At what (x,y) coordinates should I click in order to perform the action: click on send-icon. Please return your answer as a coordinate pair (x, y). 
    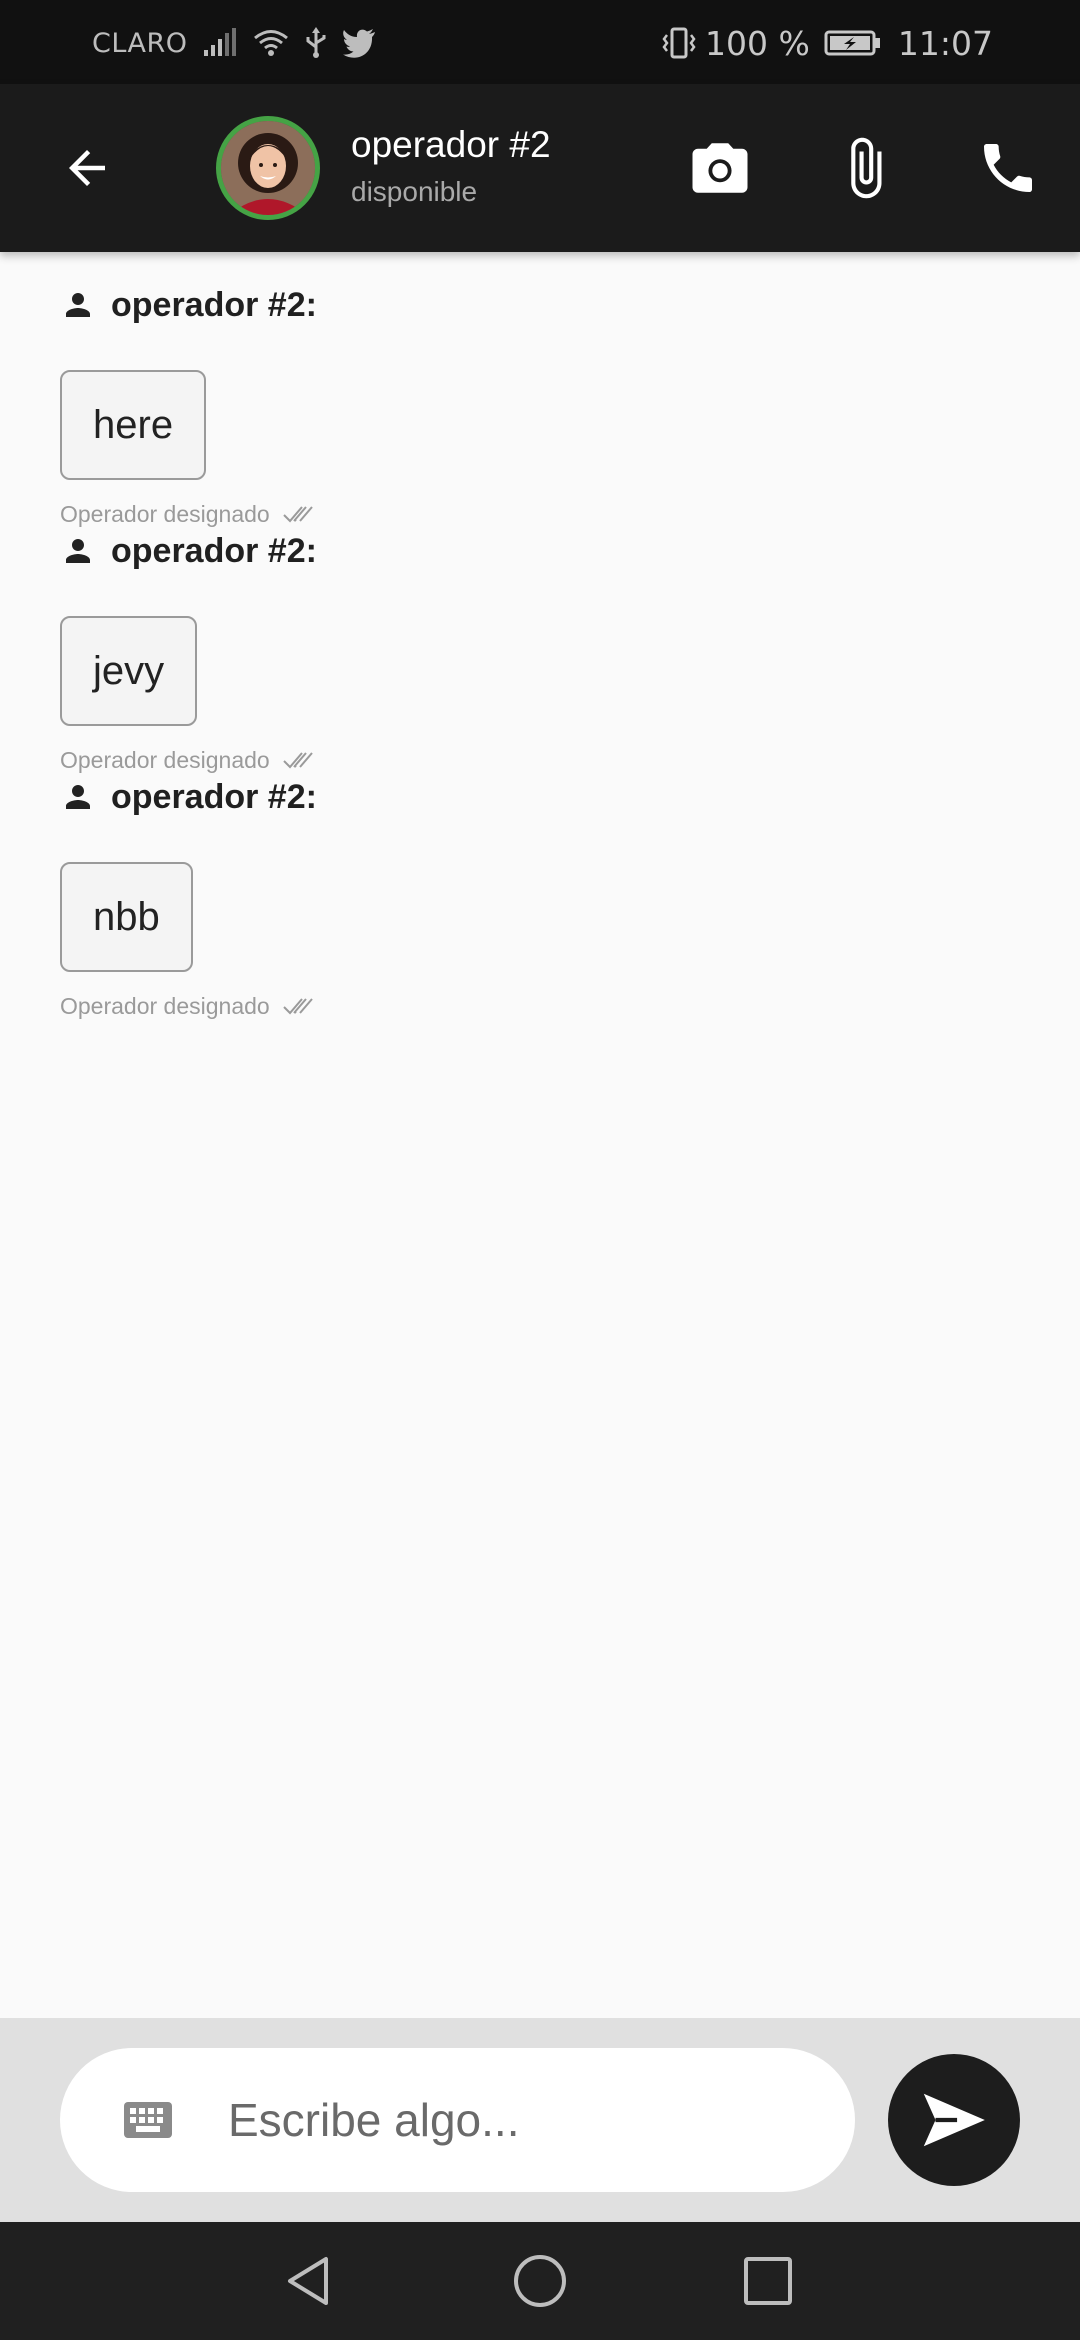
    Looking at the image, I should click on (954, 2120).